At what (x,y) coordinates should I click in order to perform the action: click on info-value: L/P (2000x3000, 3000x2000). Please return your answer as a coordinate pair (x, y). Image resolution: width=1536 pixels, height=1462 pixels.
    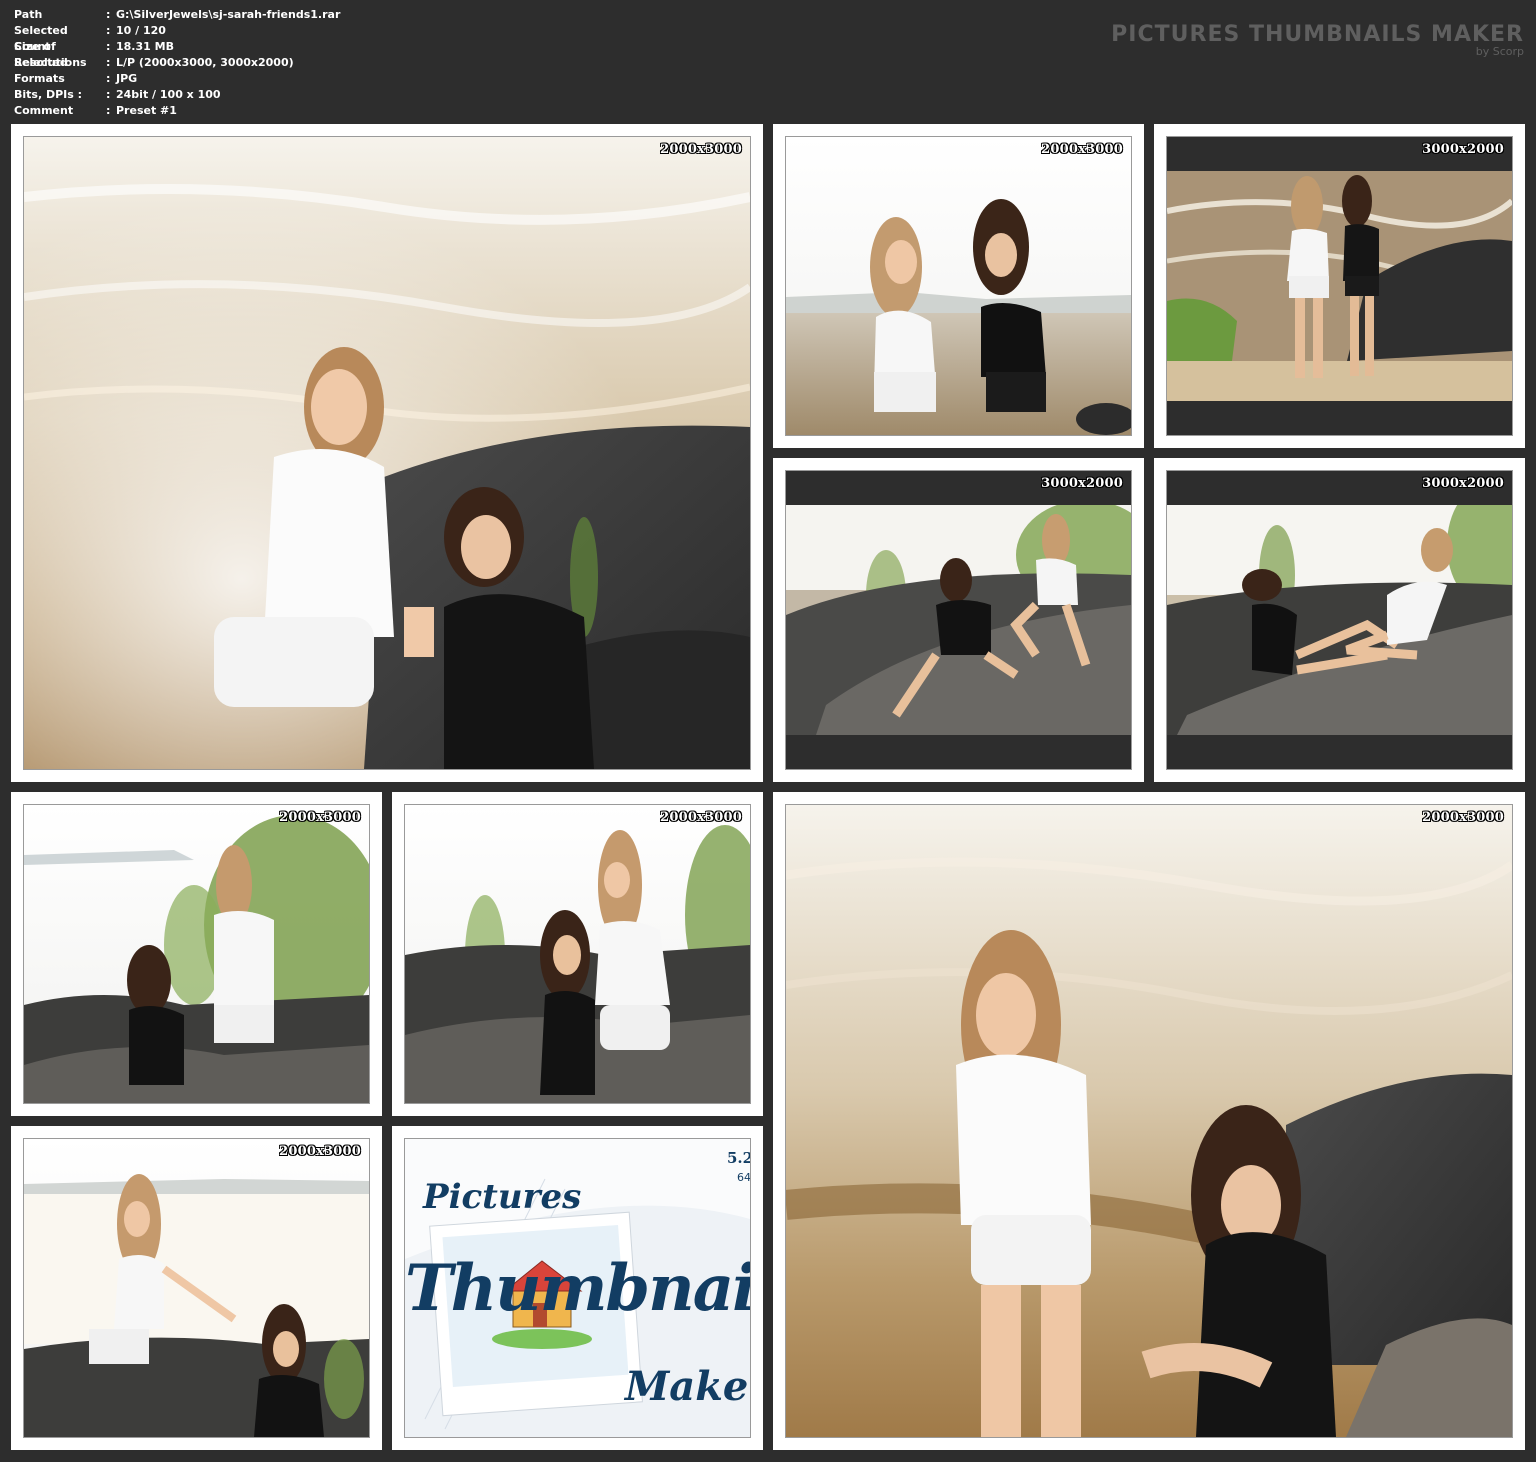
    Looking at the image, I should click on (205, 62).